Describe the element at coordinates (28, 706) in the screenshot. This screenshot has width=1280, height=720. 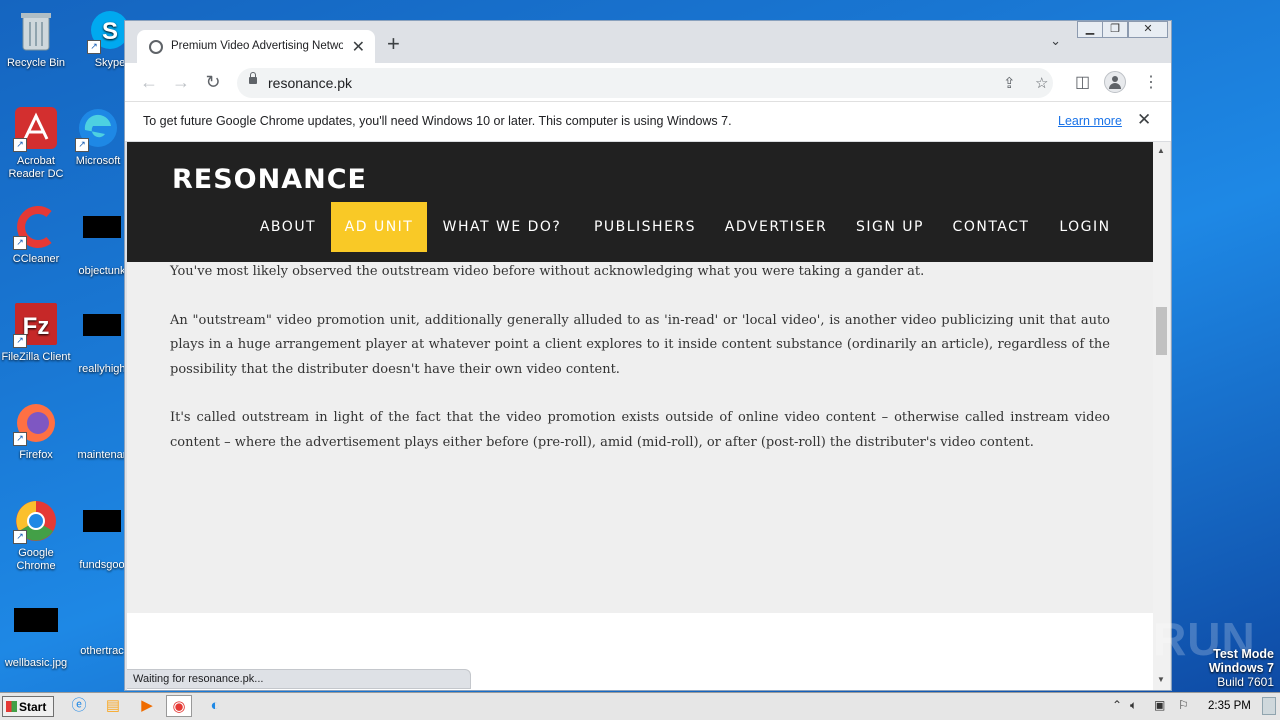
I see `start-button: Start` at that location.